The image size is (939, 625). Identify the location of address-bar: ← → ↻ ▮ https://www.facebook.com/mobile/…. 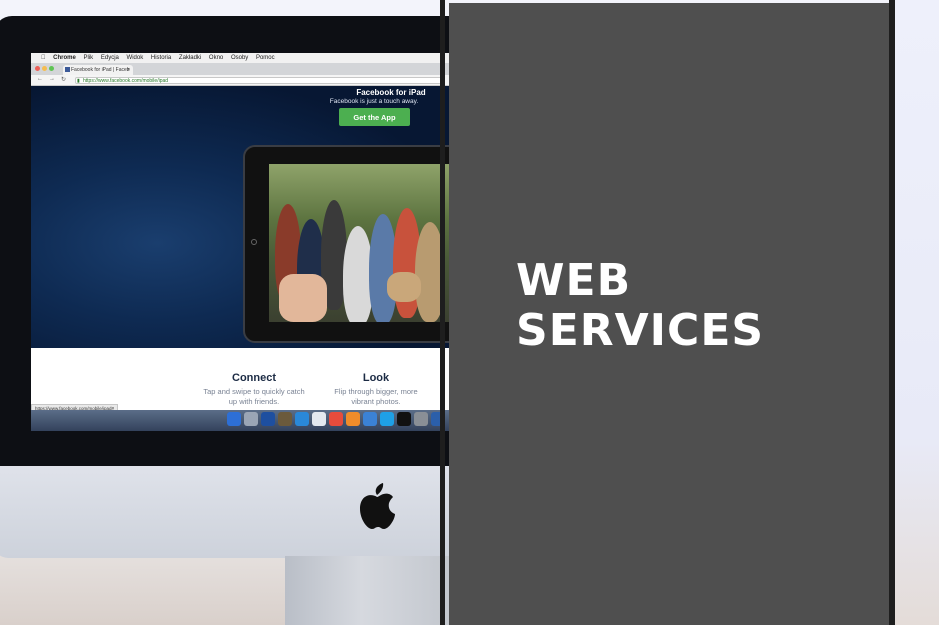
(241, 80).